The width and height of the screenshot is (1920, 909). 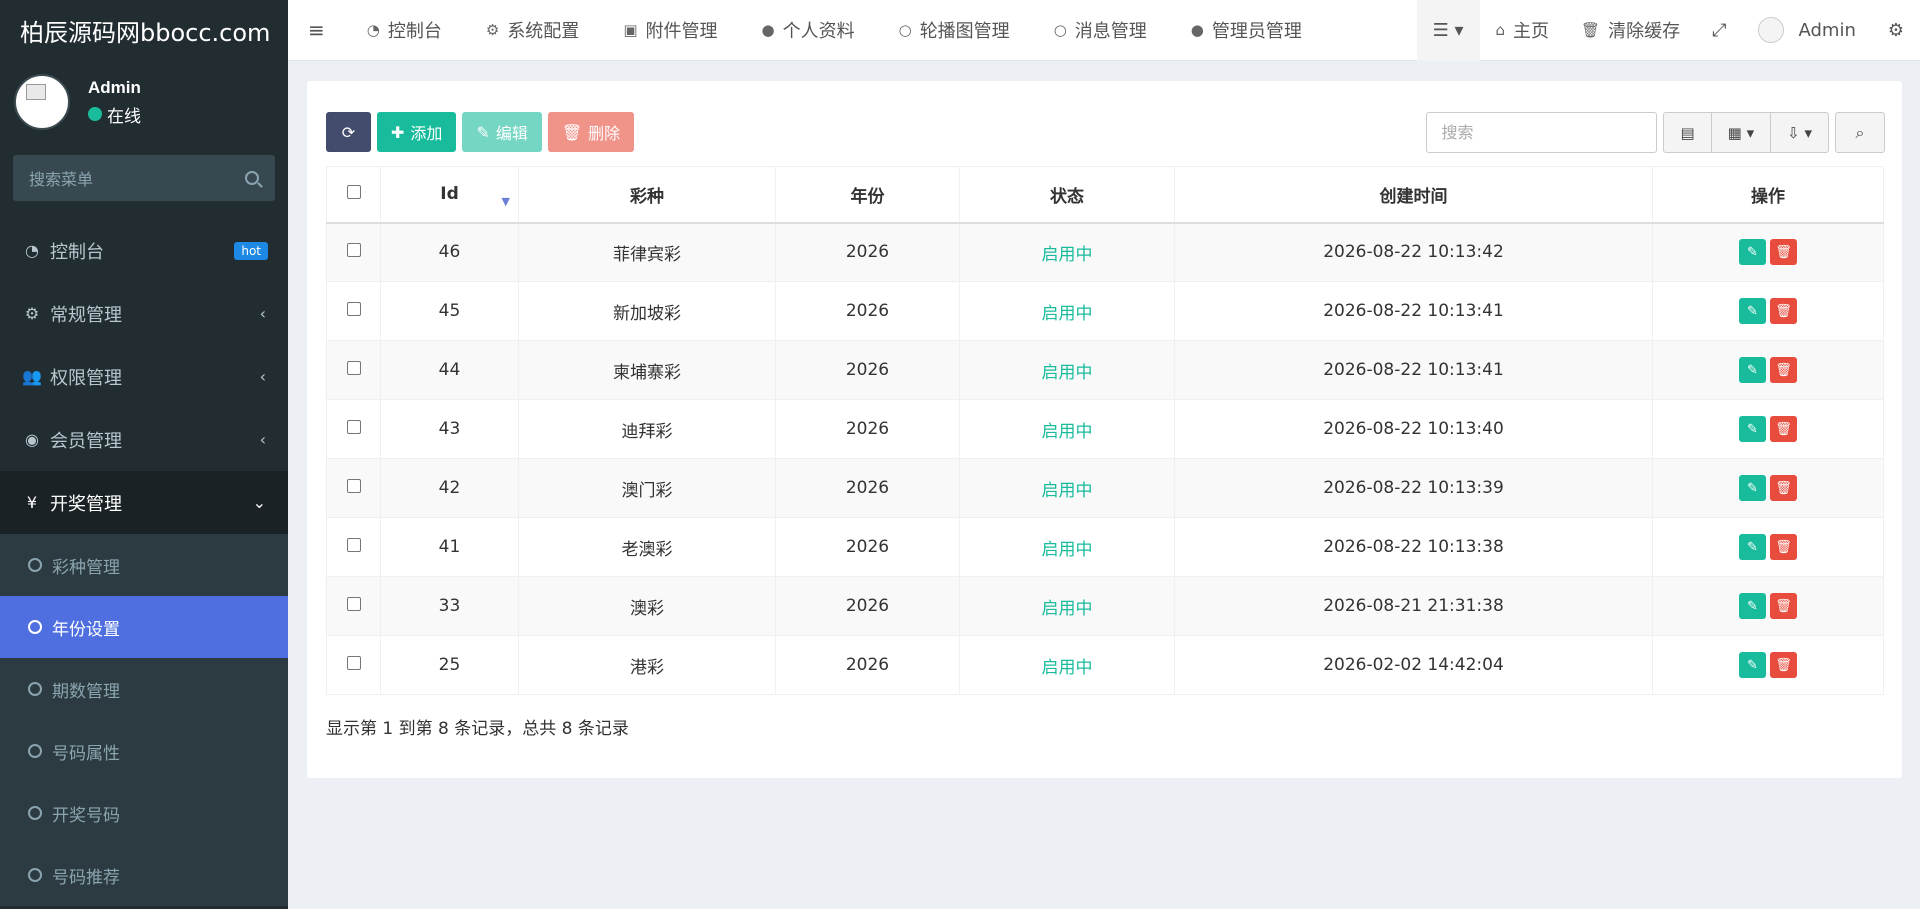 What do you see at coordinates (144, 751) in the screenshot?
I see `sidebar-subitem-attributes: 号码属性` at bounding box center [144, 751].